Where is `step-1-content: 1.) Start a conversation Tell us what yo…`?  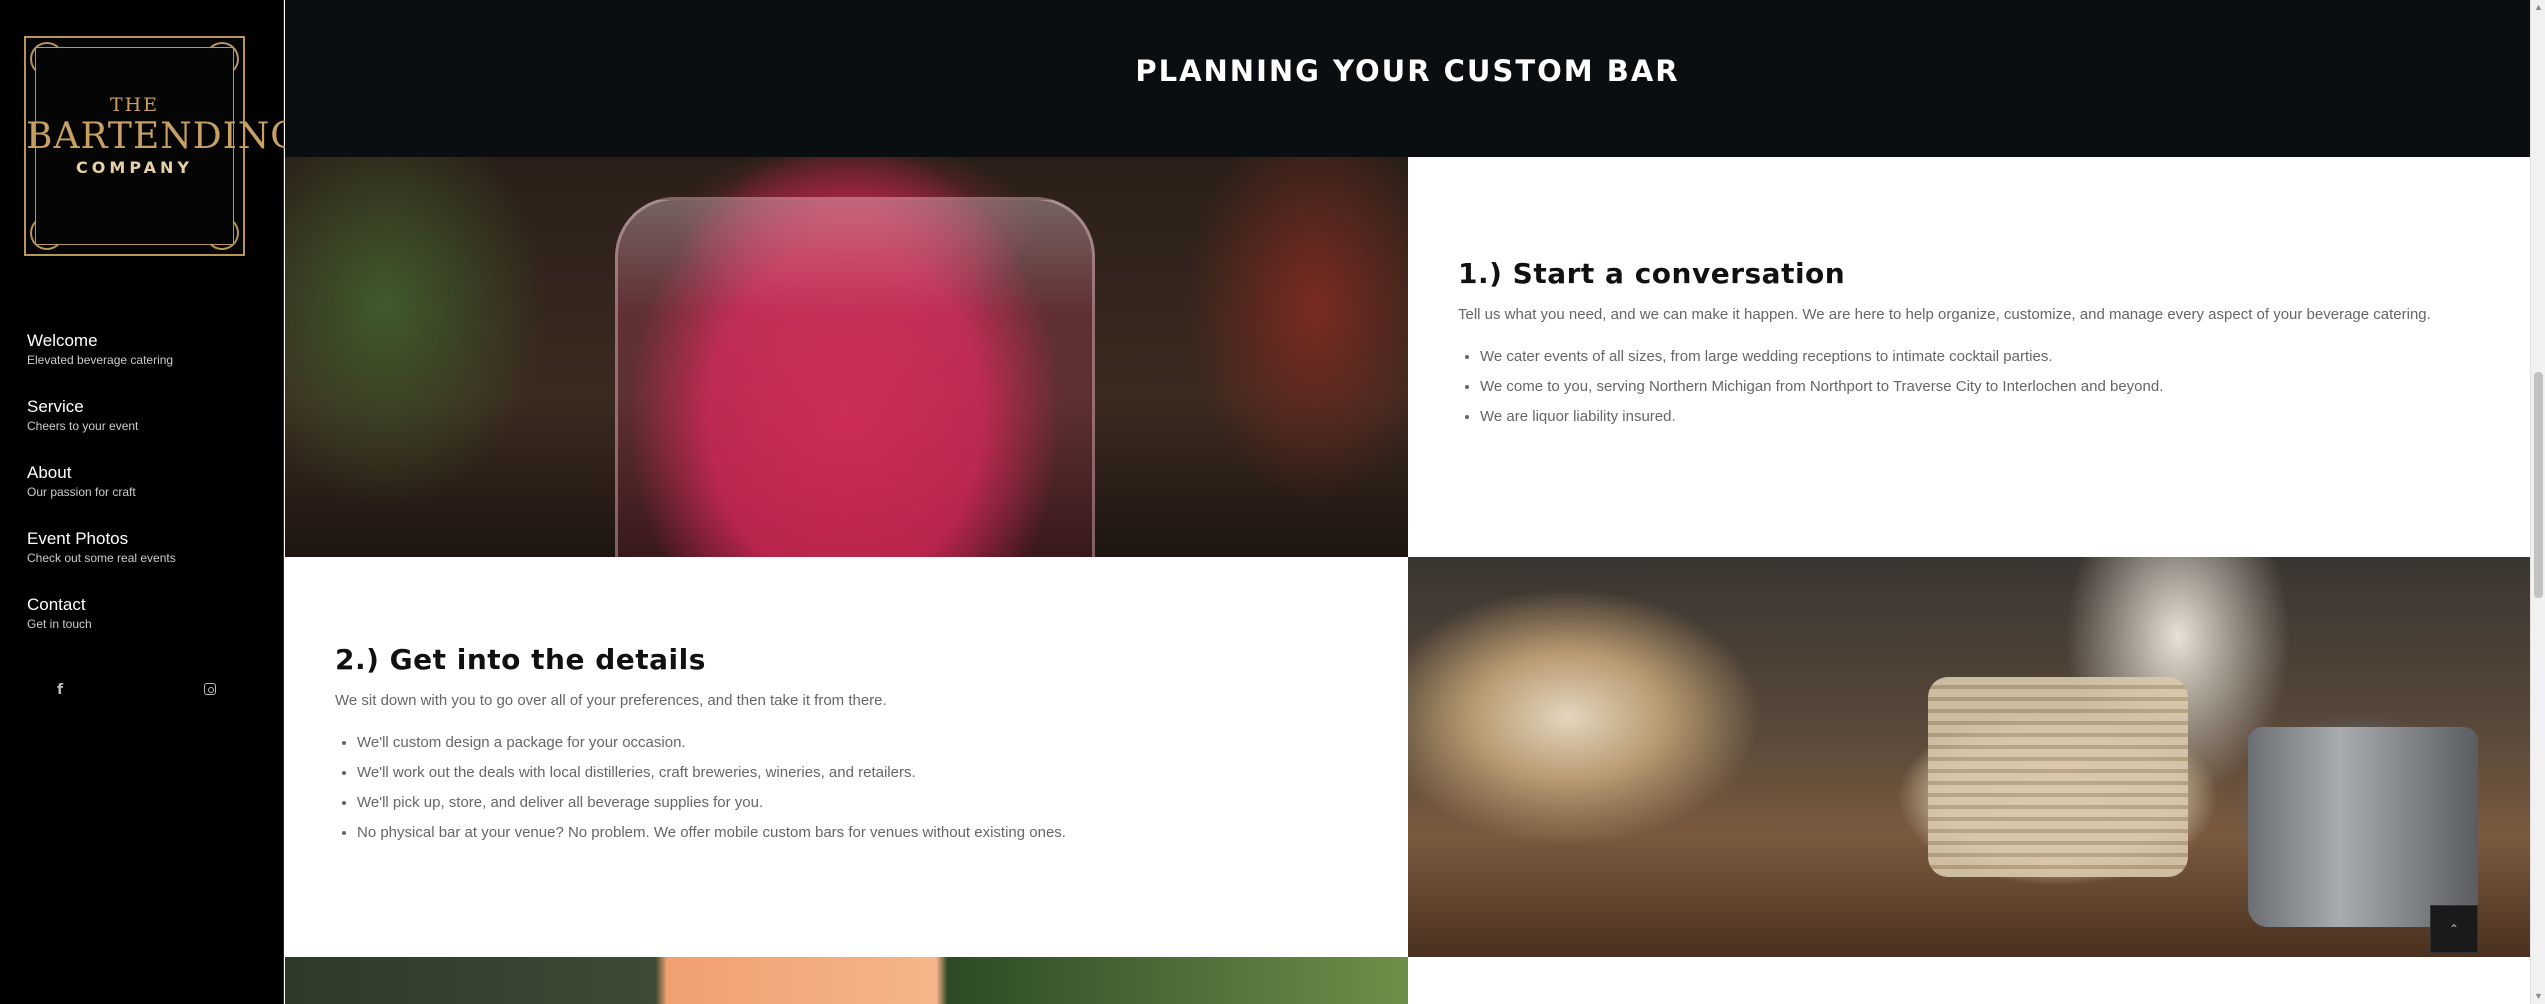
step-1-content: 1.) Start a conversation Tell us what yo… is located at coordinates (1988, 344).